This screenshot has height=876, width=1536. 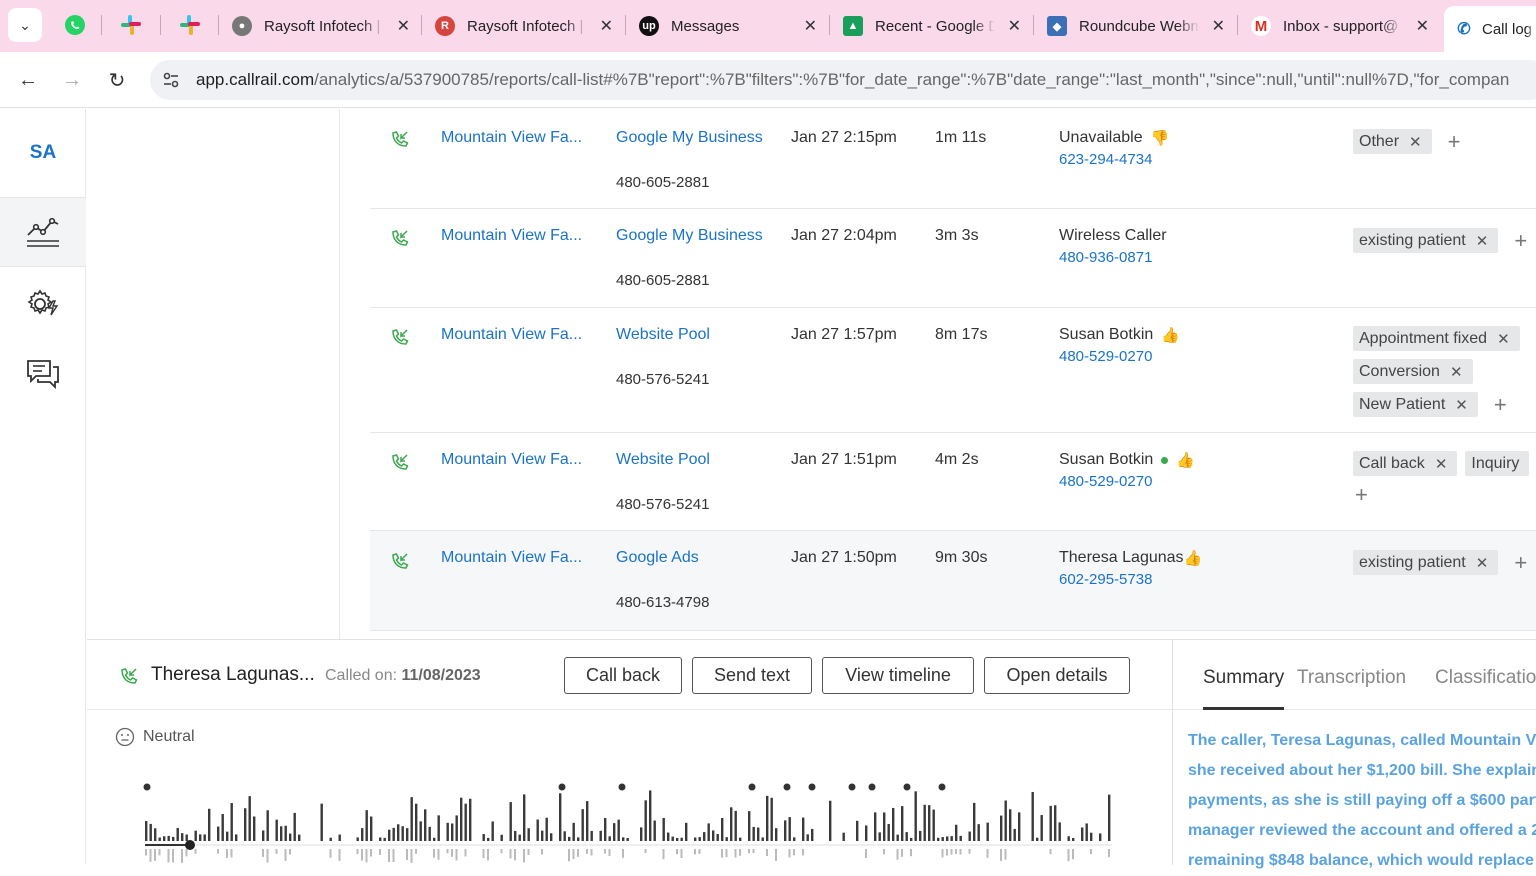 I want to click on settings-automation-icon, so click(x=43, y=302).